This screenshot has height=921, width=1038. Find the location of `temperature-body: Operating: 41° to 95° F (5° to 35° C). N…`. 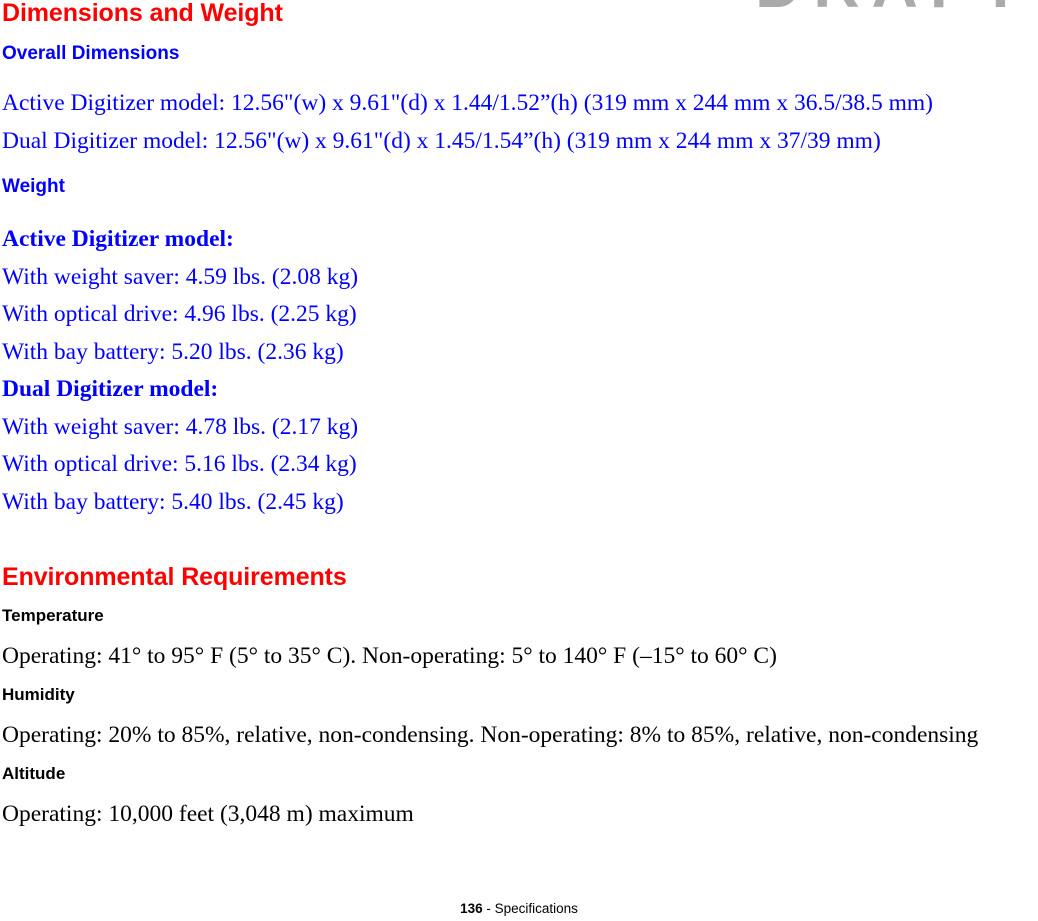

temperature-body: Operating: 41° to 95° F (5° to 35° C). N… is located at coordinates (389, 656).